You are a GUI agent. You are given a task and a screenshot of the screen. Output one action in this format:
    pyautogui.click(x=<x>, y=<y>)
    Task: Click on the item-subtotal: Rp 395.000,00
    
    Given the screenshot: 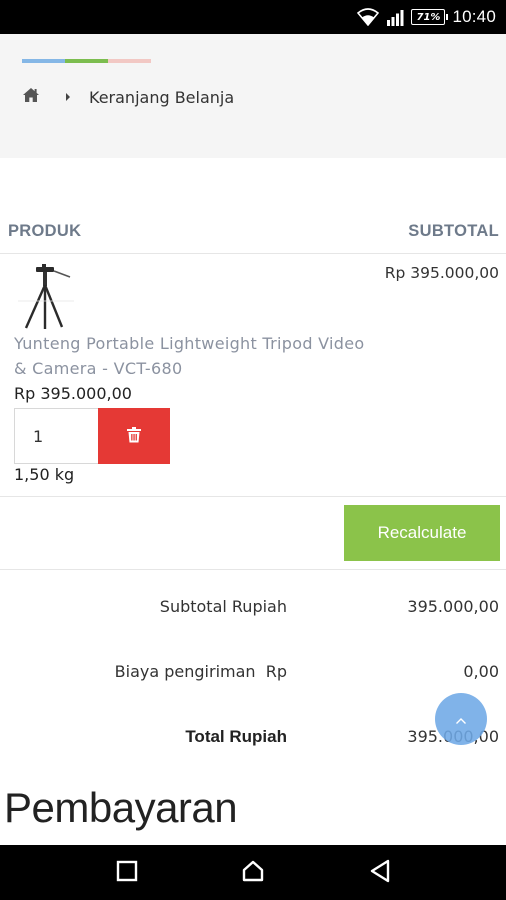 What is the action you would take?
    pyautogui.click(x=441, y=273)
    